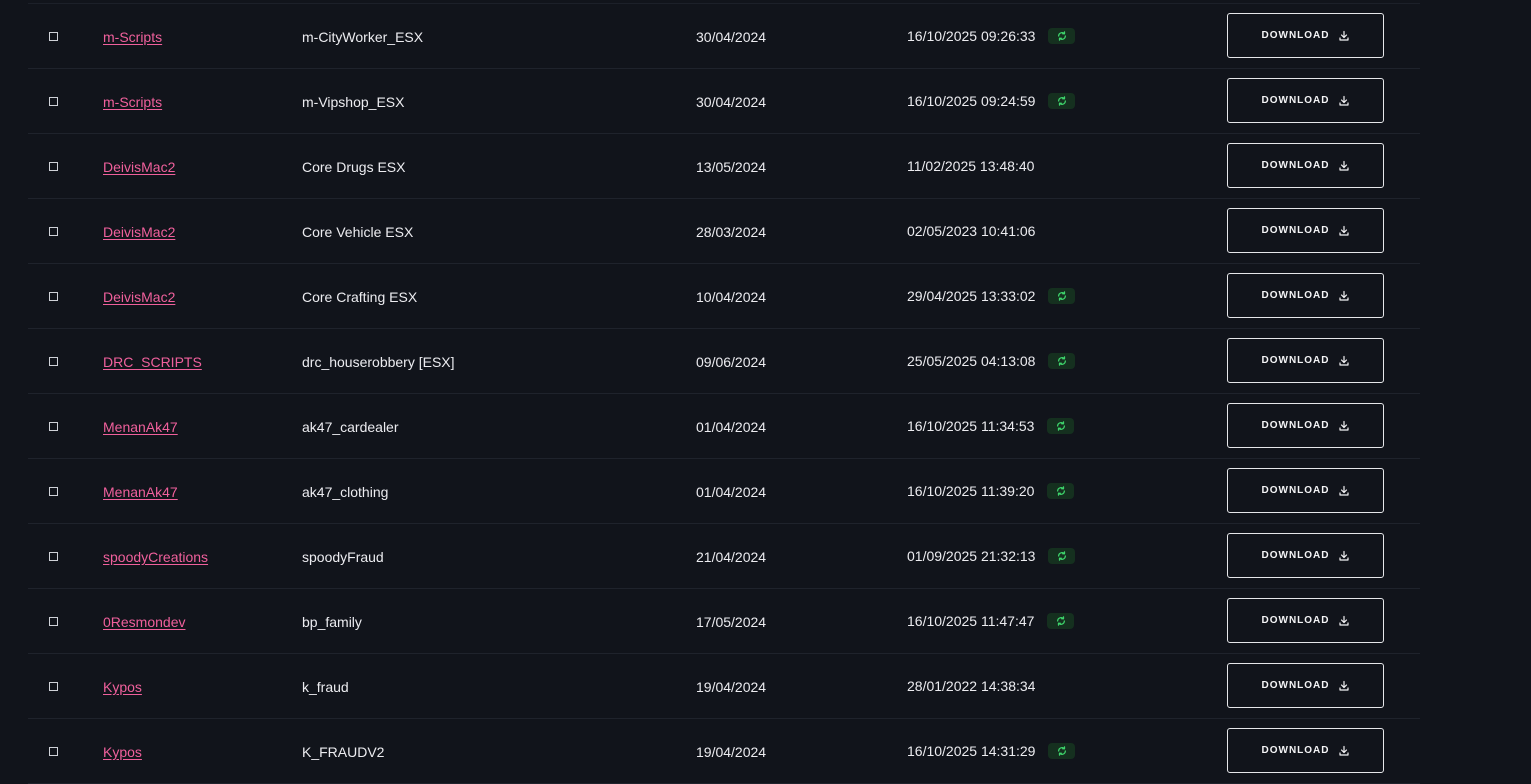  I want to click on updated-cell: 16/10/2025 11:34:53, so click(991, 426).